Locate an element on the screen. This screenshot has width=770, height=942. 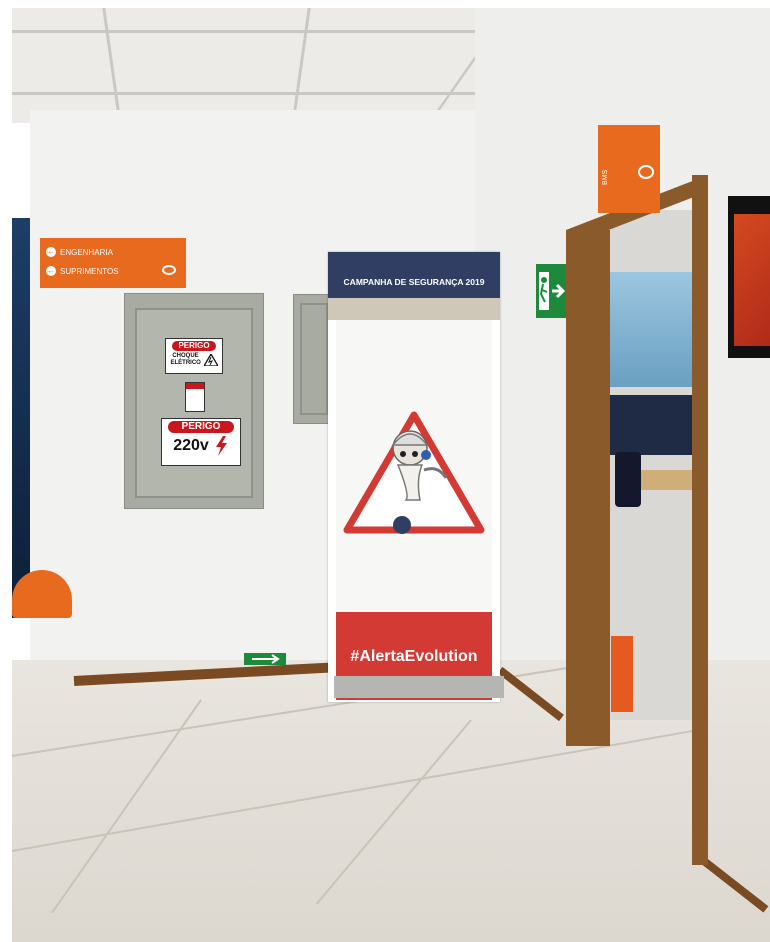
warning-triangle-mascot-icon is located at coordinates (414, 472).